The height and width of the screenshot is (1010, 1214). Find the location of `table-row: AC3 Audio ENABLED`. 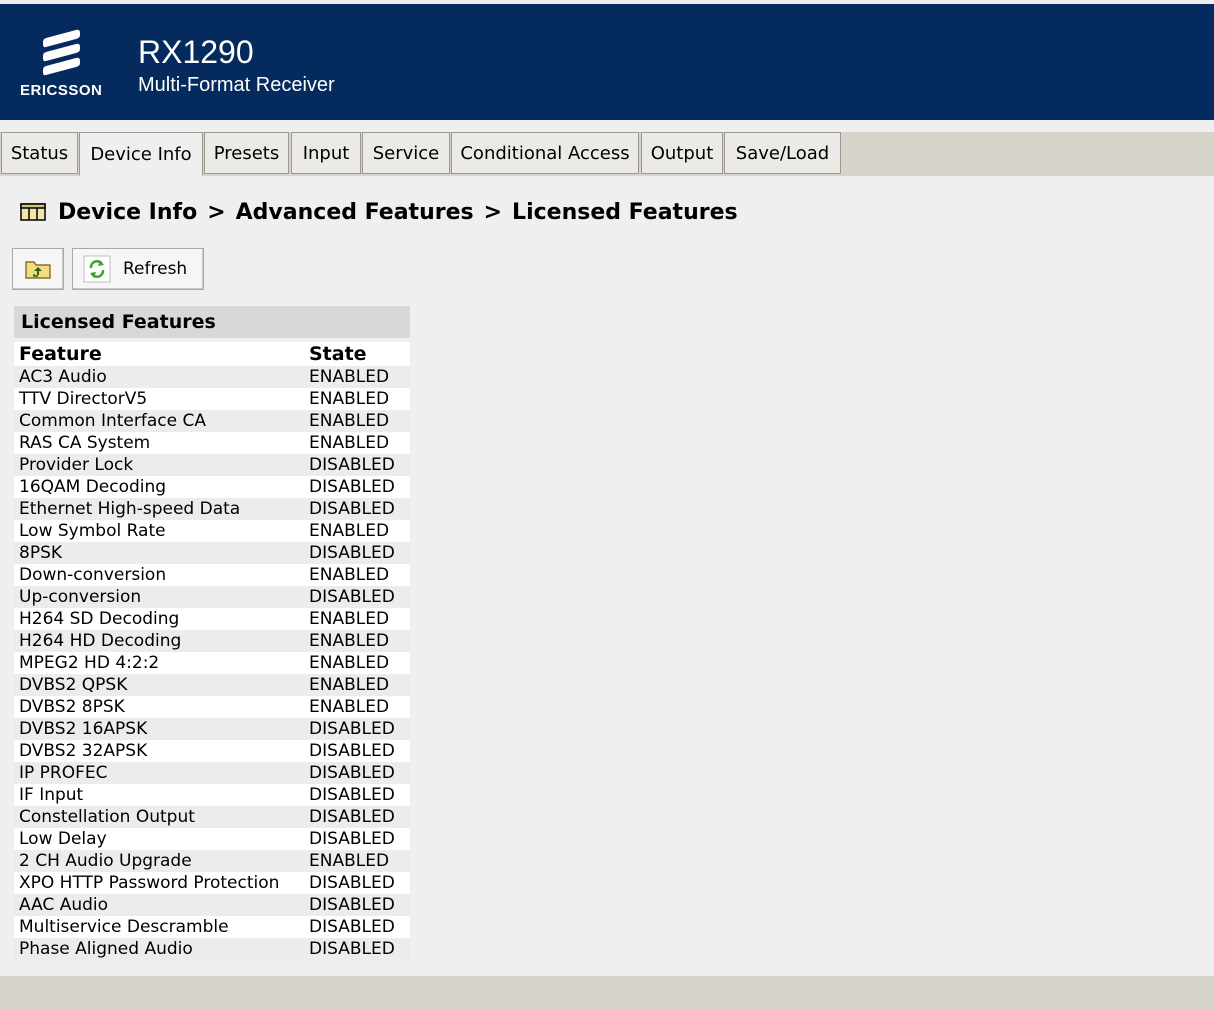

table-row: AC3 Audio ENABLED is located at coordinates (212, 377).